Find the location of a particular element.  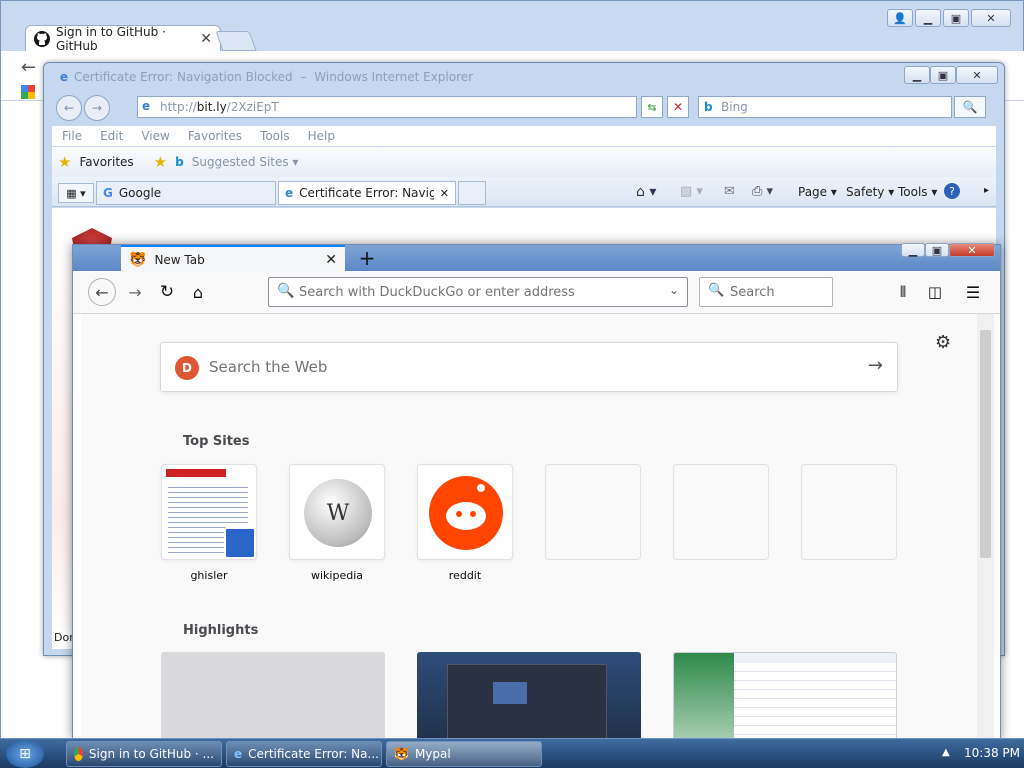

ff-minimize-button: ▁ is located at coordinates (913, 250).